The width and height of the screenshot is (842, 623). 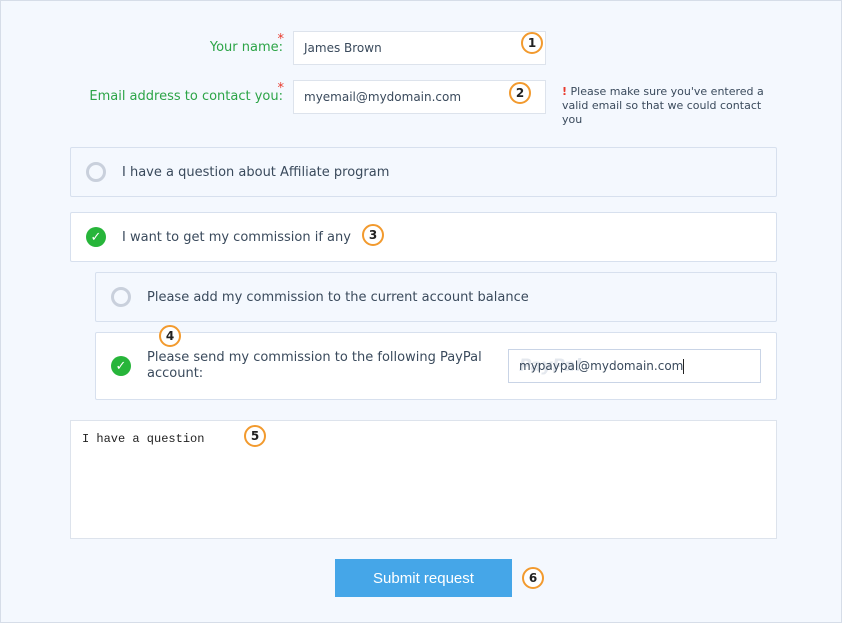 What do you see at coordinates (533, 578) in the screenshot?
I see `badge-6: 6` at bounding box center [533, 578].